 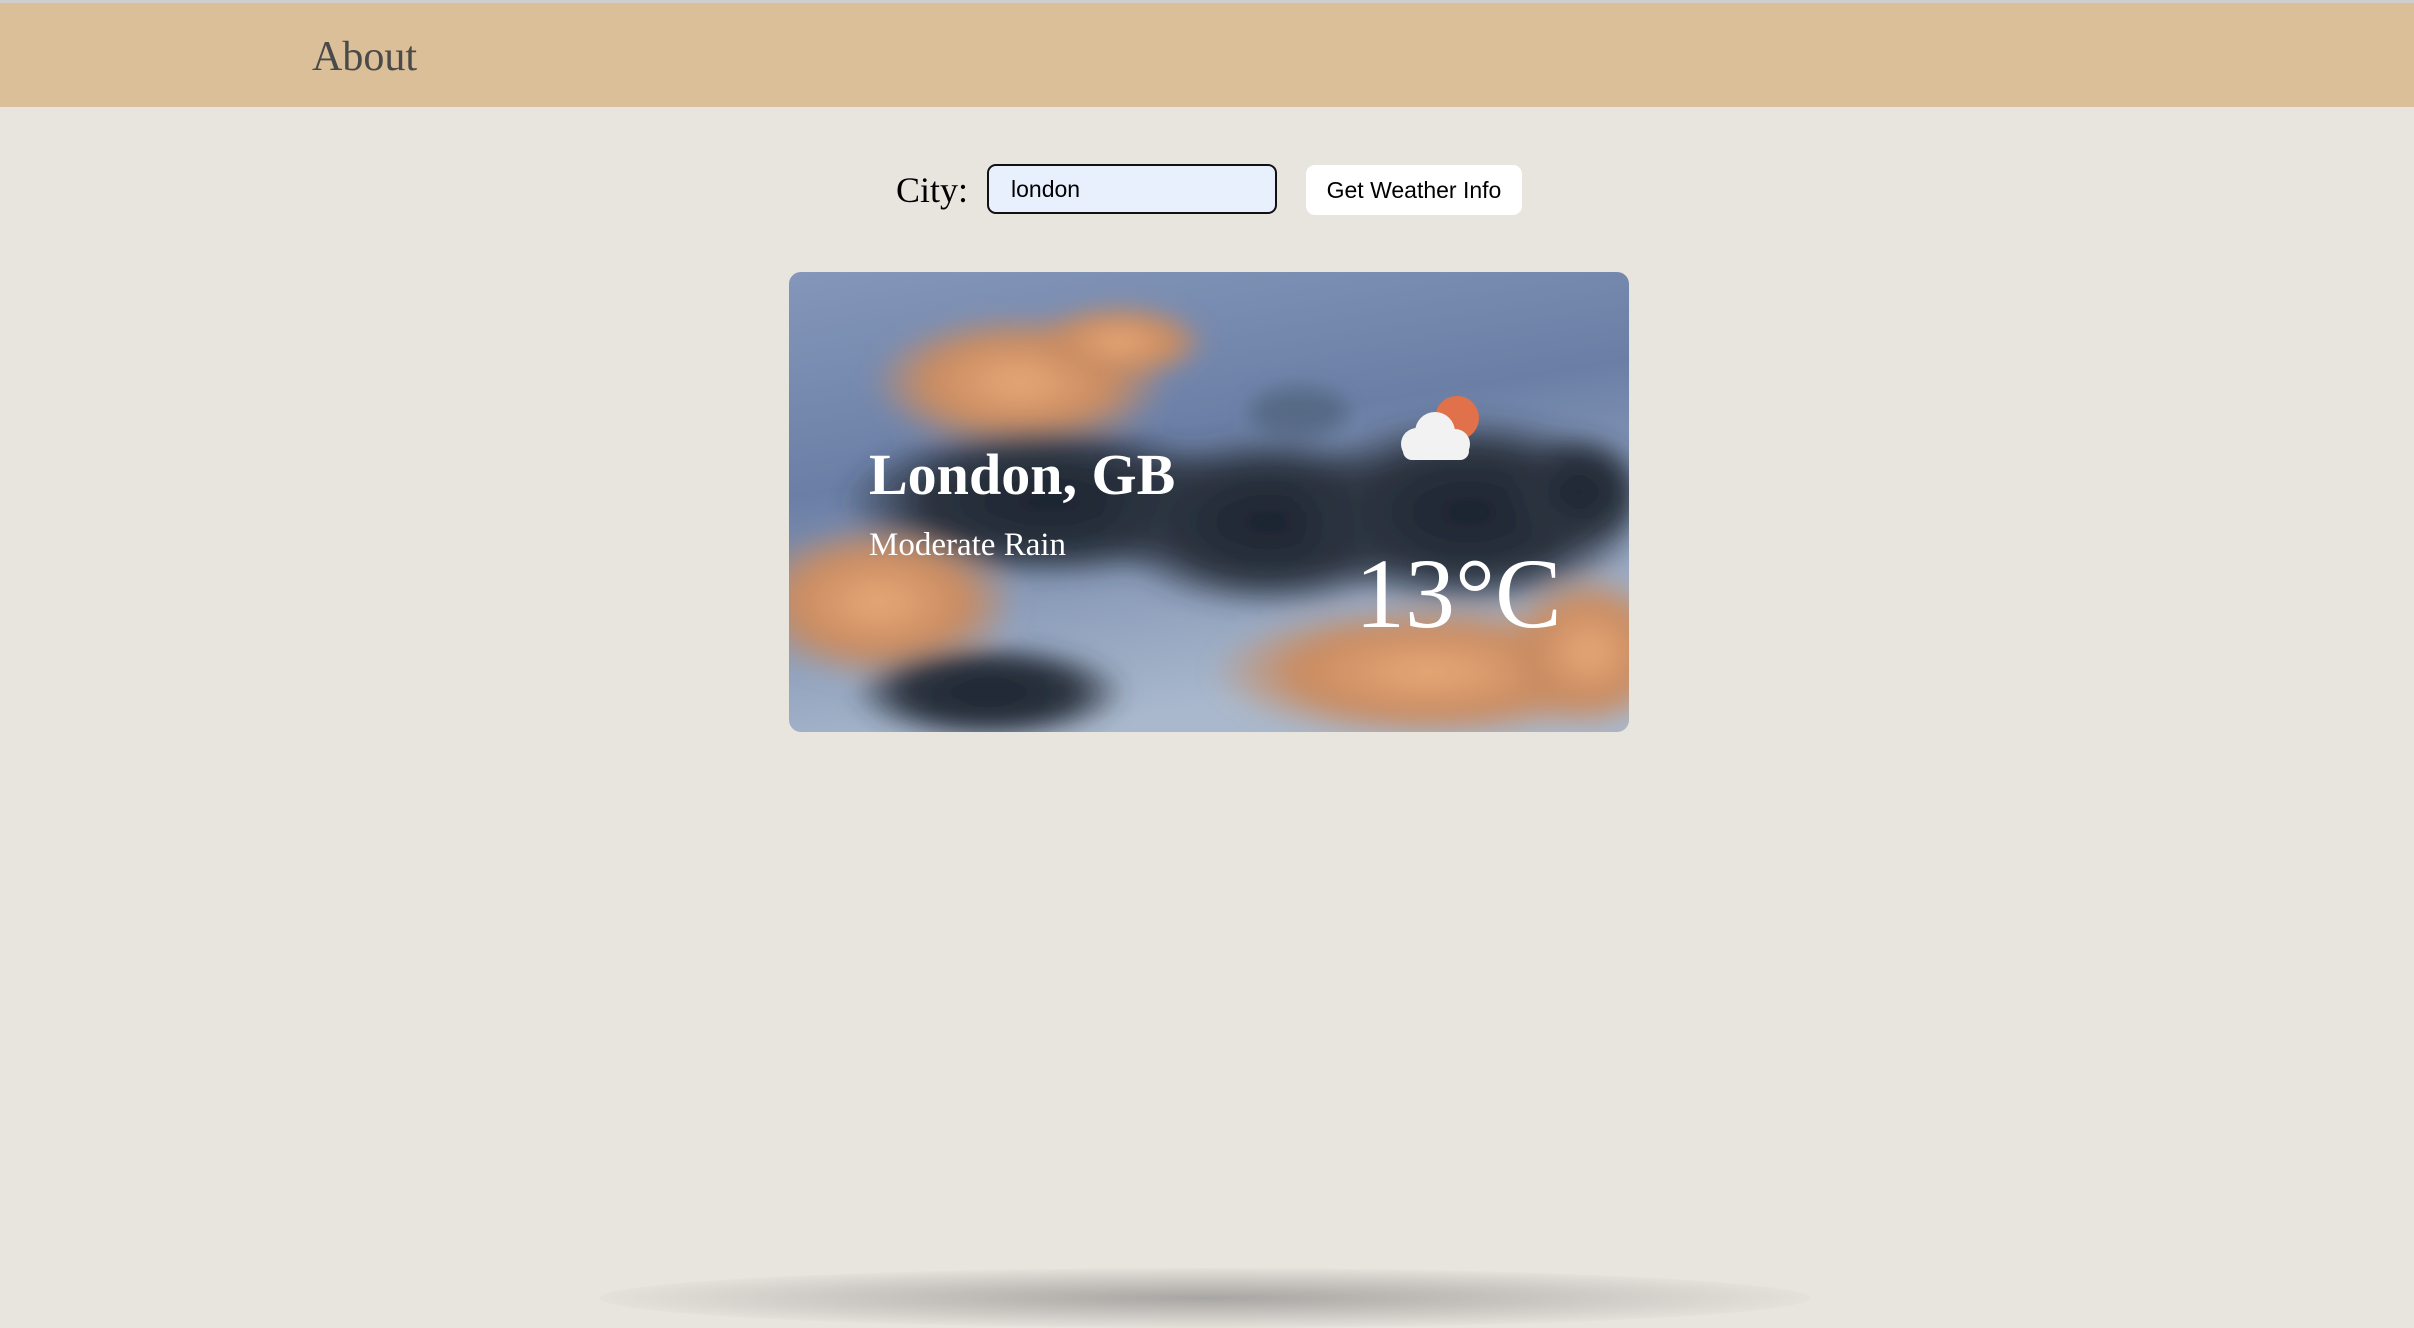 I want to click on navbar: About, so click(x=1207, y=55).